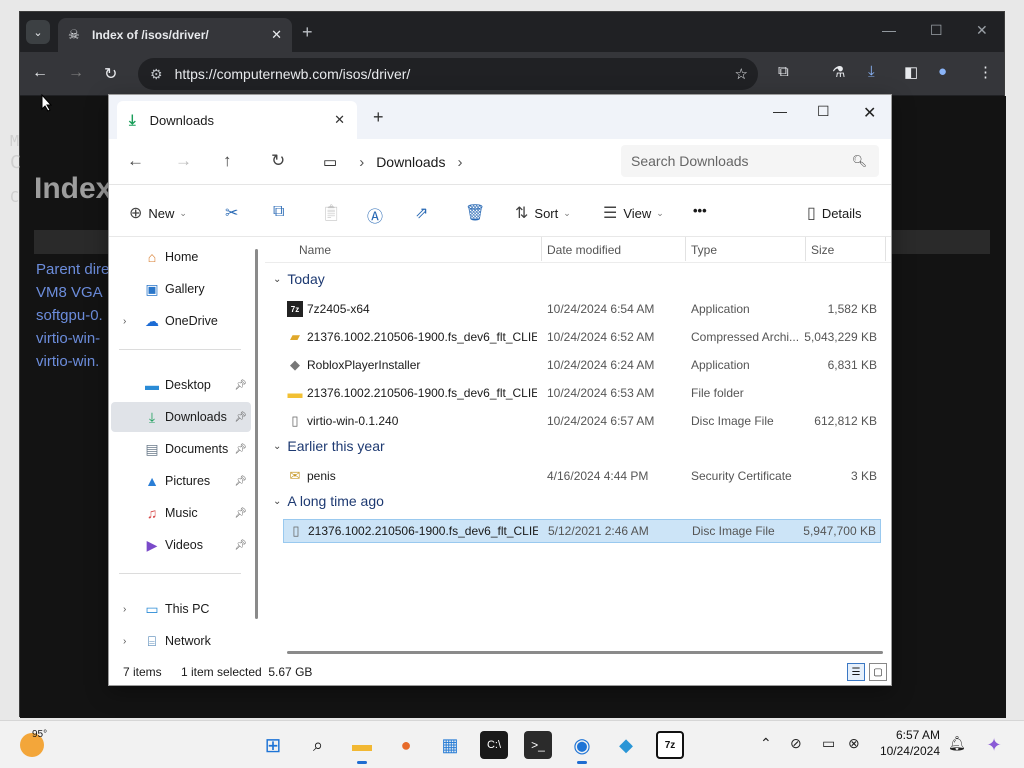  What do you see at coordinates (329, 446) in the screenshot?
I see `group-header-earlier-this-year: ⌄ Earlier this year` at bounding box center [329, 446].